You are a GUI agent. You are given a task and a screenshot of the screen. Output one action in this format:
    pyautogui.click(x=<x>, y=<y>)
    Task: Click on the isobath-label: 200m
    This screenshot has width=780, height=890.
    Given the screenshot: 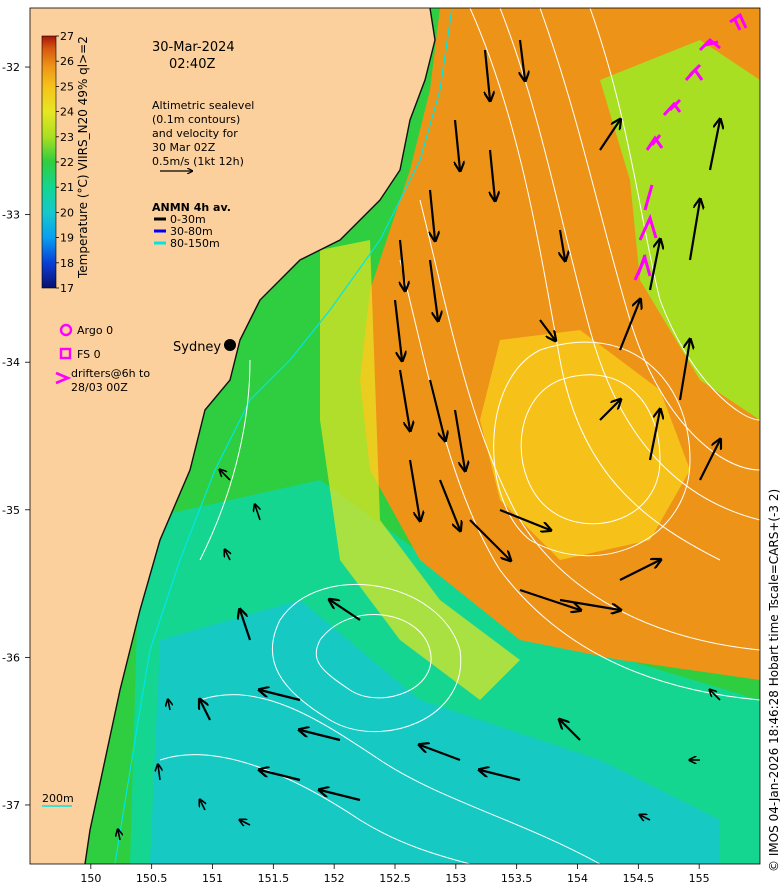 What is the action you would take?
    pyautogui.click(x=58, y=798)
    